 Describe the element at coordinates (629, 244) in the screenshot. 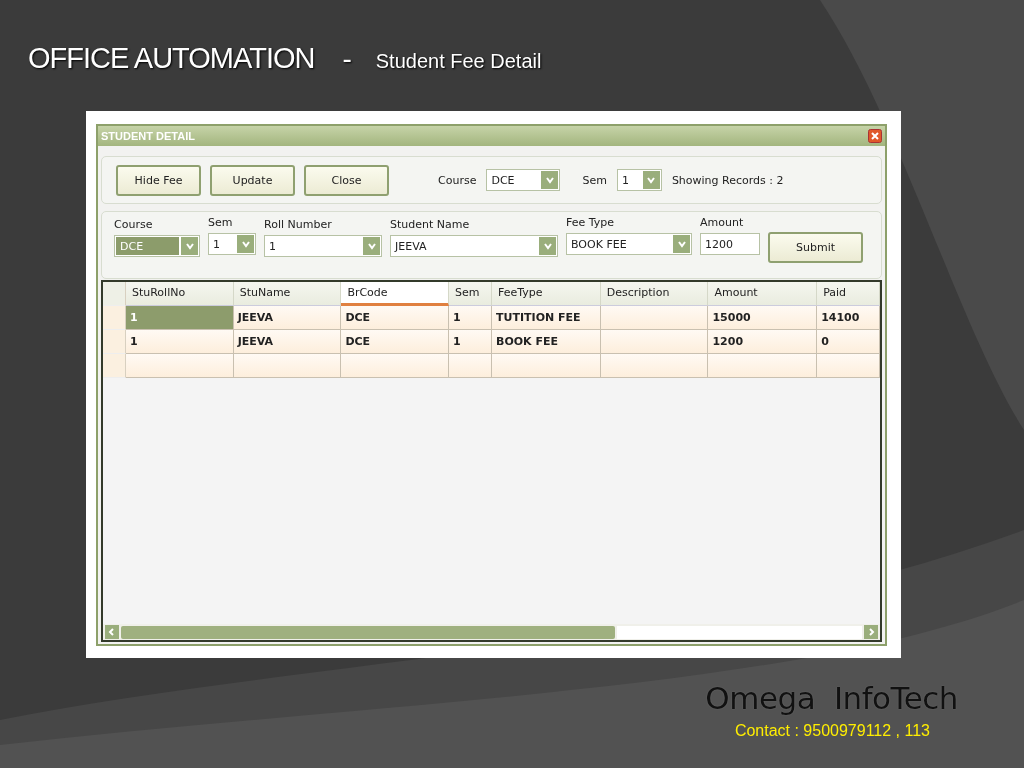

I see `dropdown-field: BOOK FEE` at that location.